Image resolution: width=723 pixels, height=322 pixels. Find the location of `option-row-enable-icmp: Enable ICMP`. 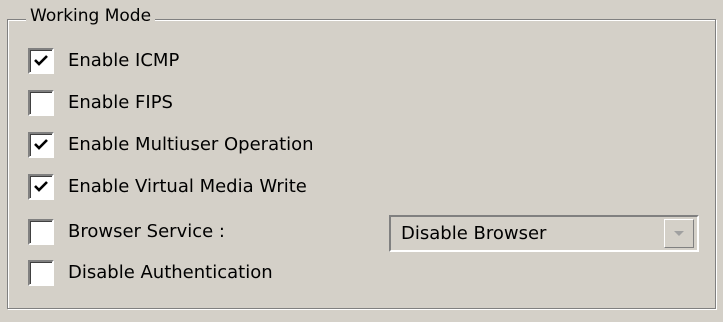

option-row-enable-icmp: Enable ICMP is located at coordinates (103, 61).